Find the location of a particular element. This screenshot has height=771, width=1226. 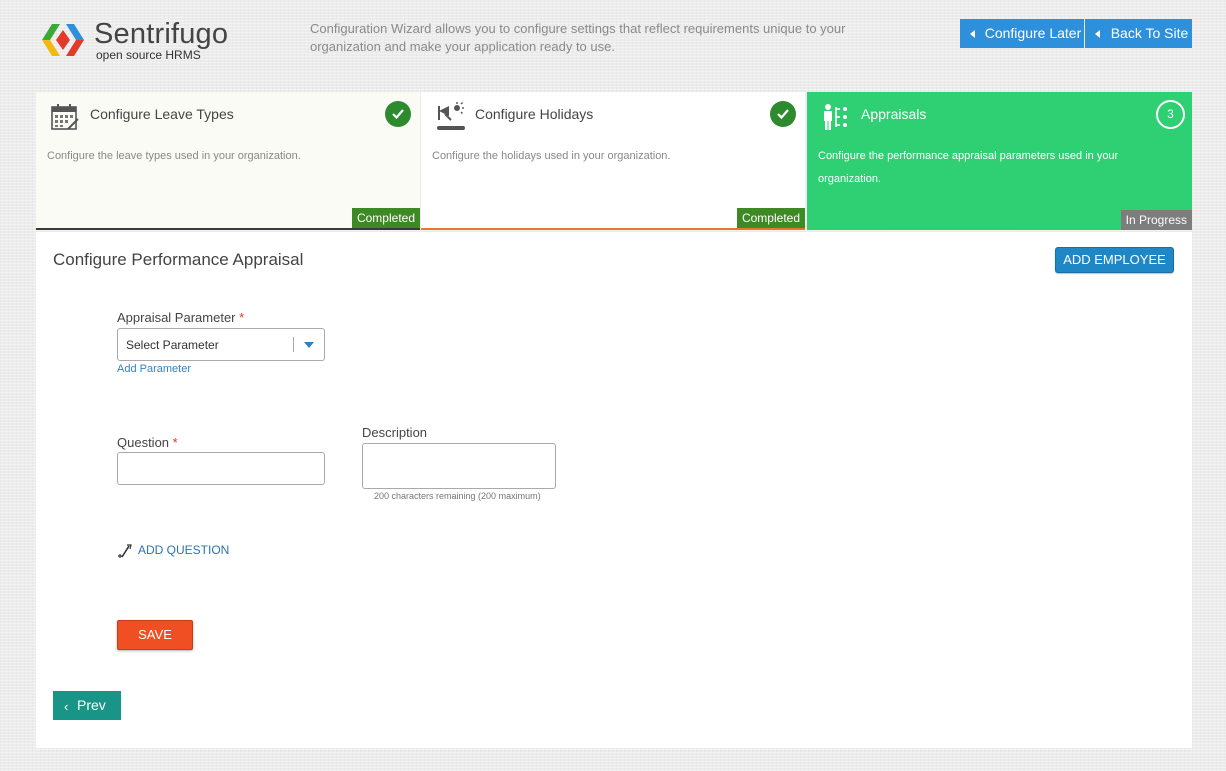

holiday-icon is located at coordinates (451, 116).